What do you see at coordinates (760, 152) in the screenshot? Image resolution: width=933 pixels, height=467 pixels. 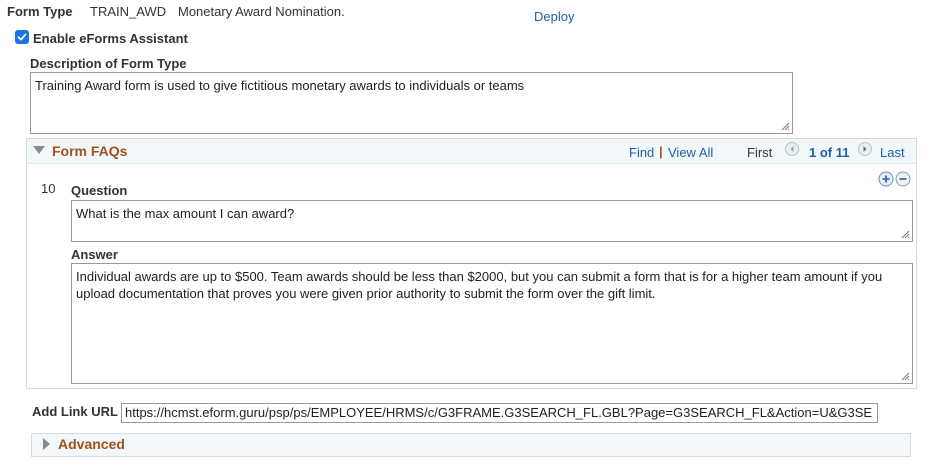 I see `first-label: First` at bounding box center [760, 152].